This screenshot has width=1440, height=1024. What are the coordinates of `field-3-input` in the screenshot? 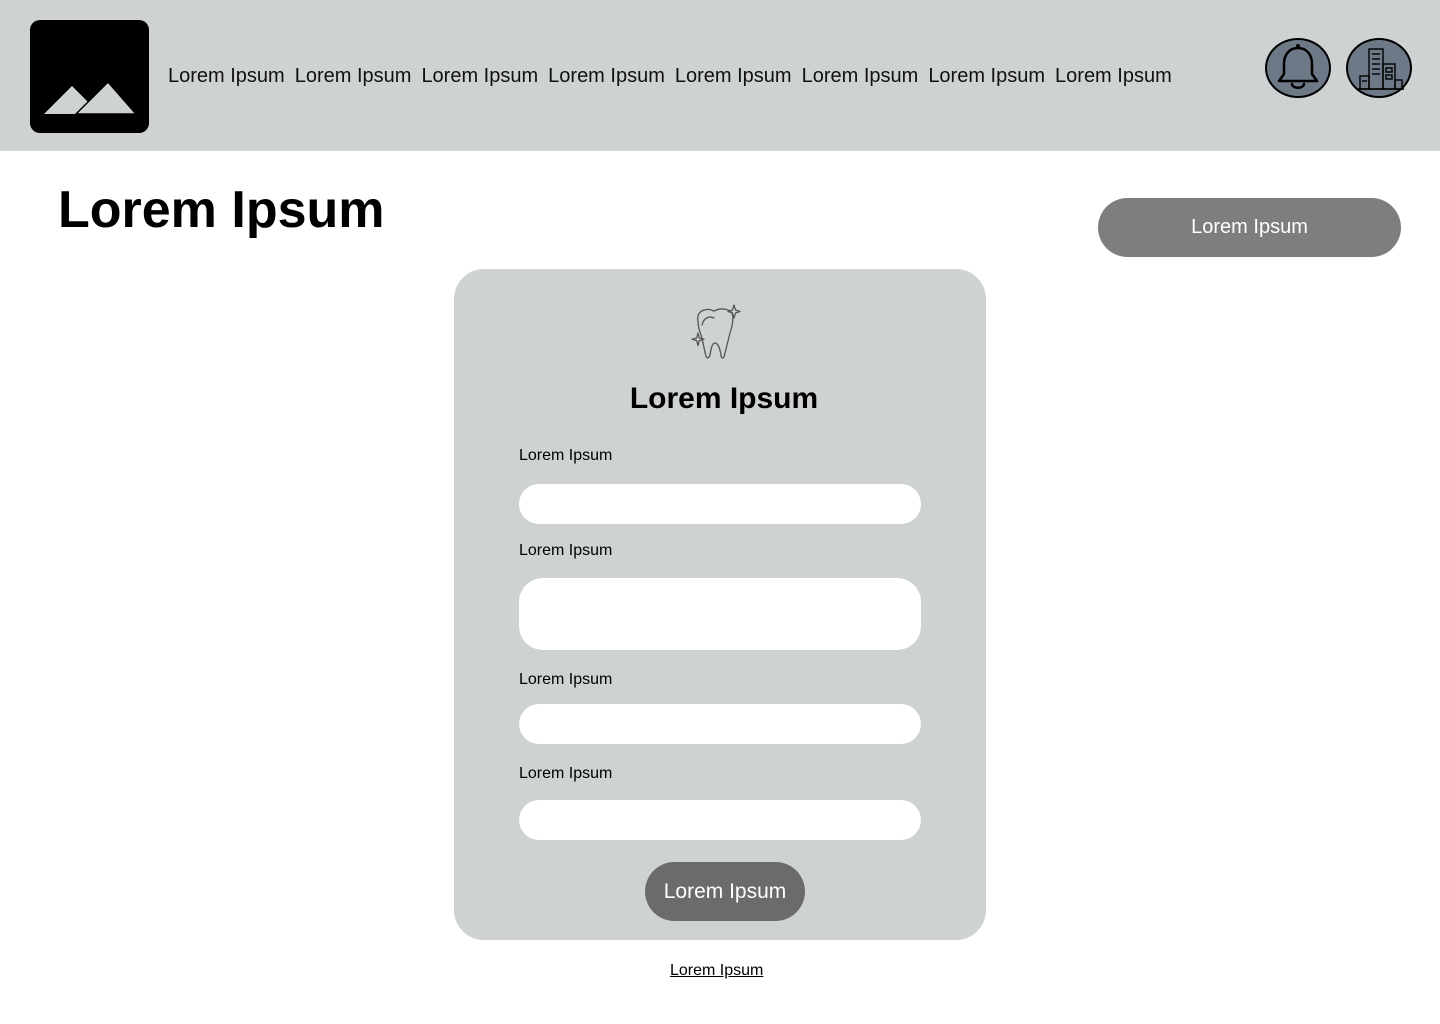 It's located at (720, 724).